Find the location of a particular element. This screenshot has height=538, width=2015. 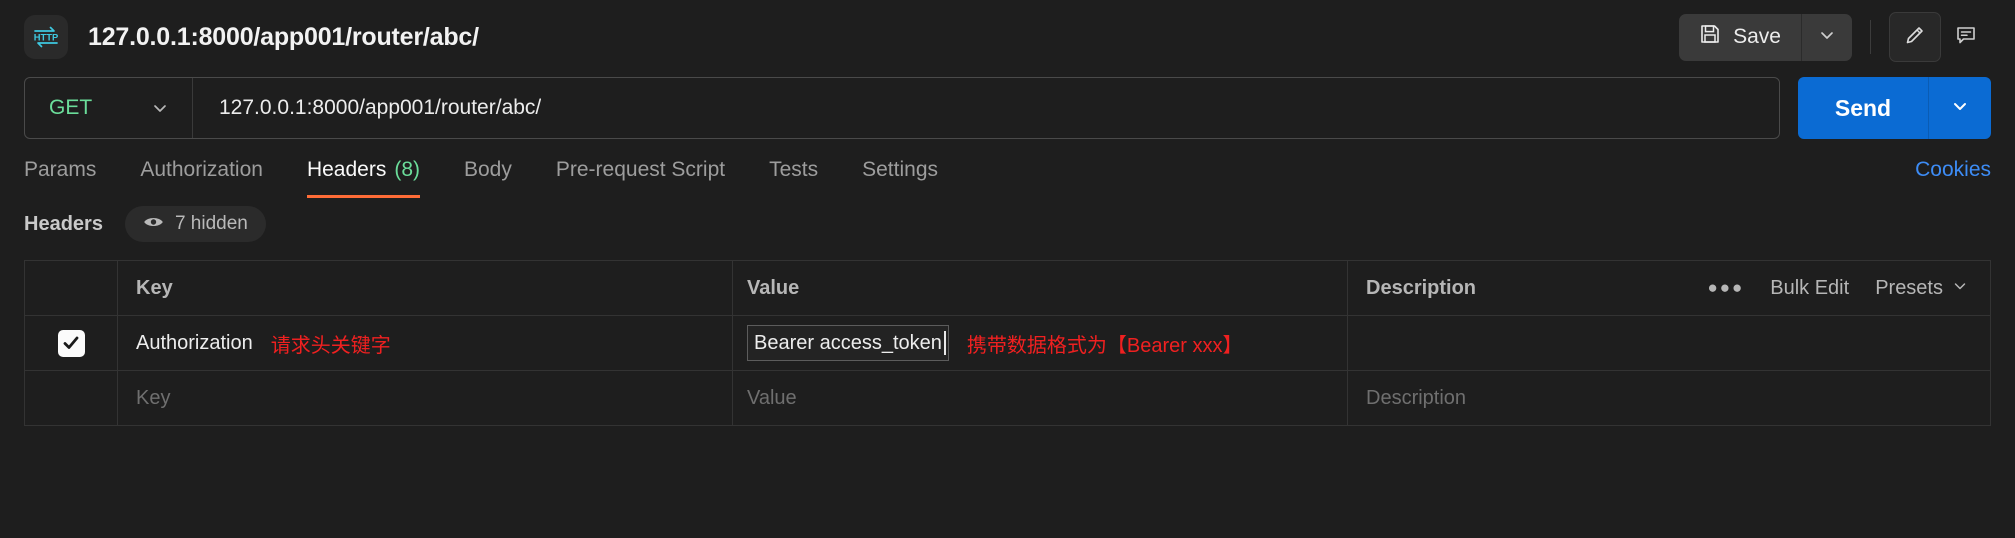

tab-headers-count: (8) is located at coordinates (407, 169).